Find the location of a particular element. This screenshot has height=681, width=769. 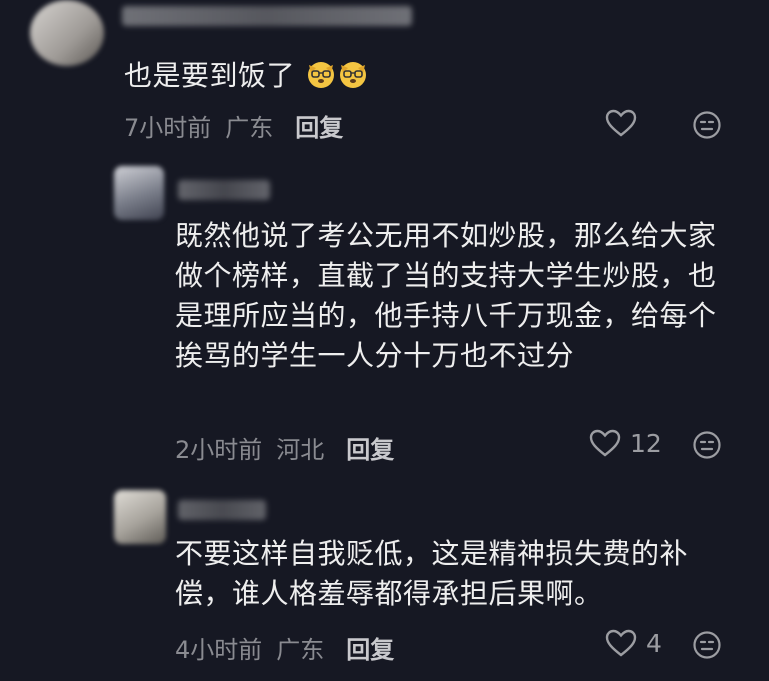

like-button: 4 is located at coordinates (633, 643).